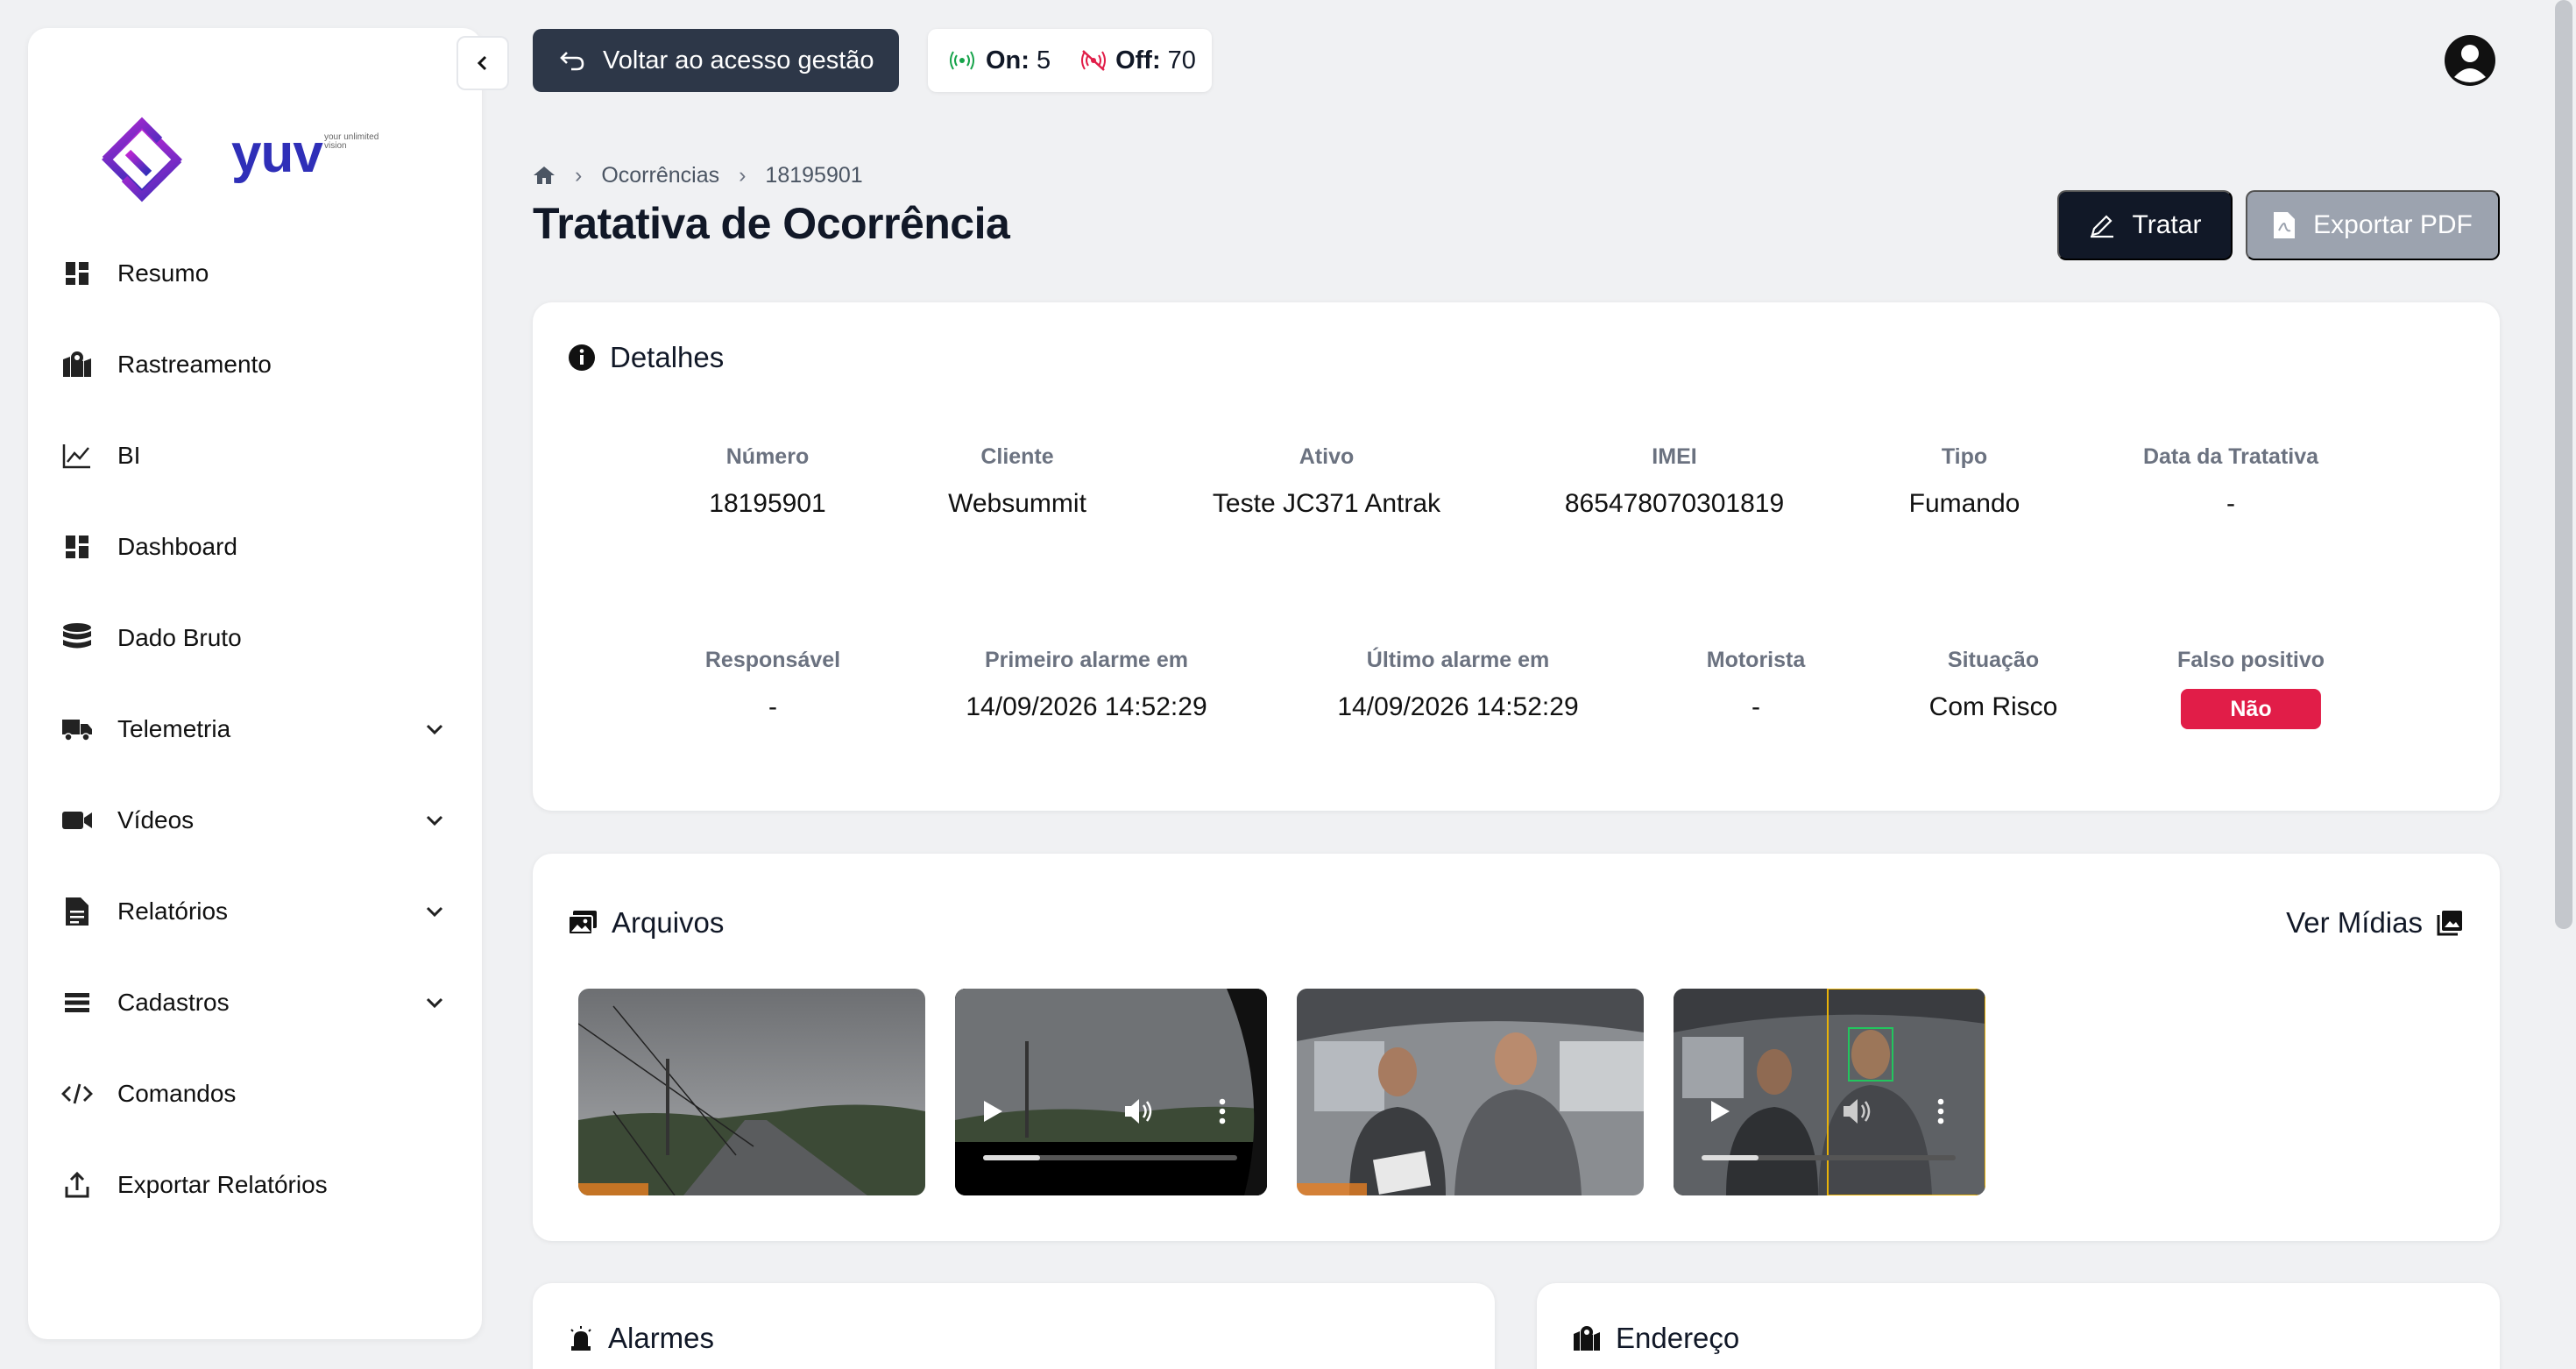 This screenshot has height=1369, width=2576. Describe the element at coordinates (1993, 685) in the screenshot. I see `field-situacao: Situação Com Risco` at that location.